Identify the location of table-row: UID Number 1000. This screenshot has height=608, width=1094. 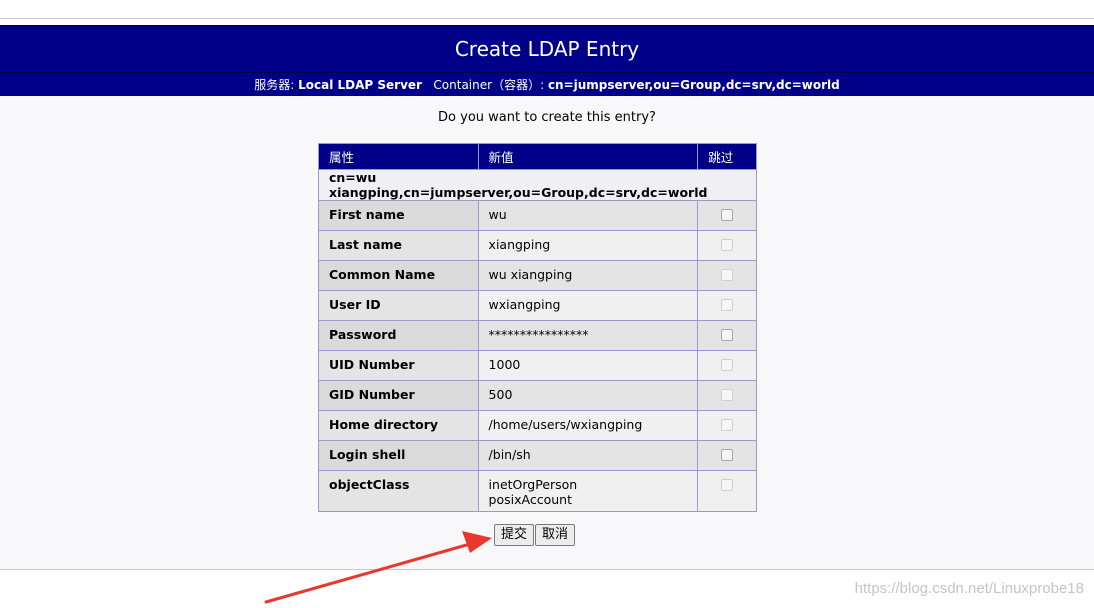
(537, 365).